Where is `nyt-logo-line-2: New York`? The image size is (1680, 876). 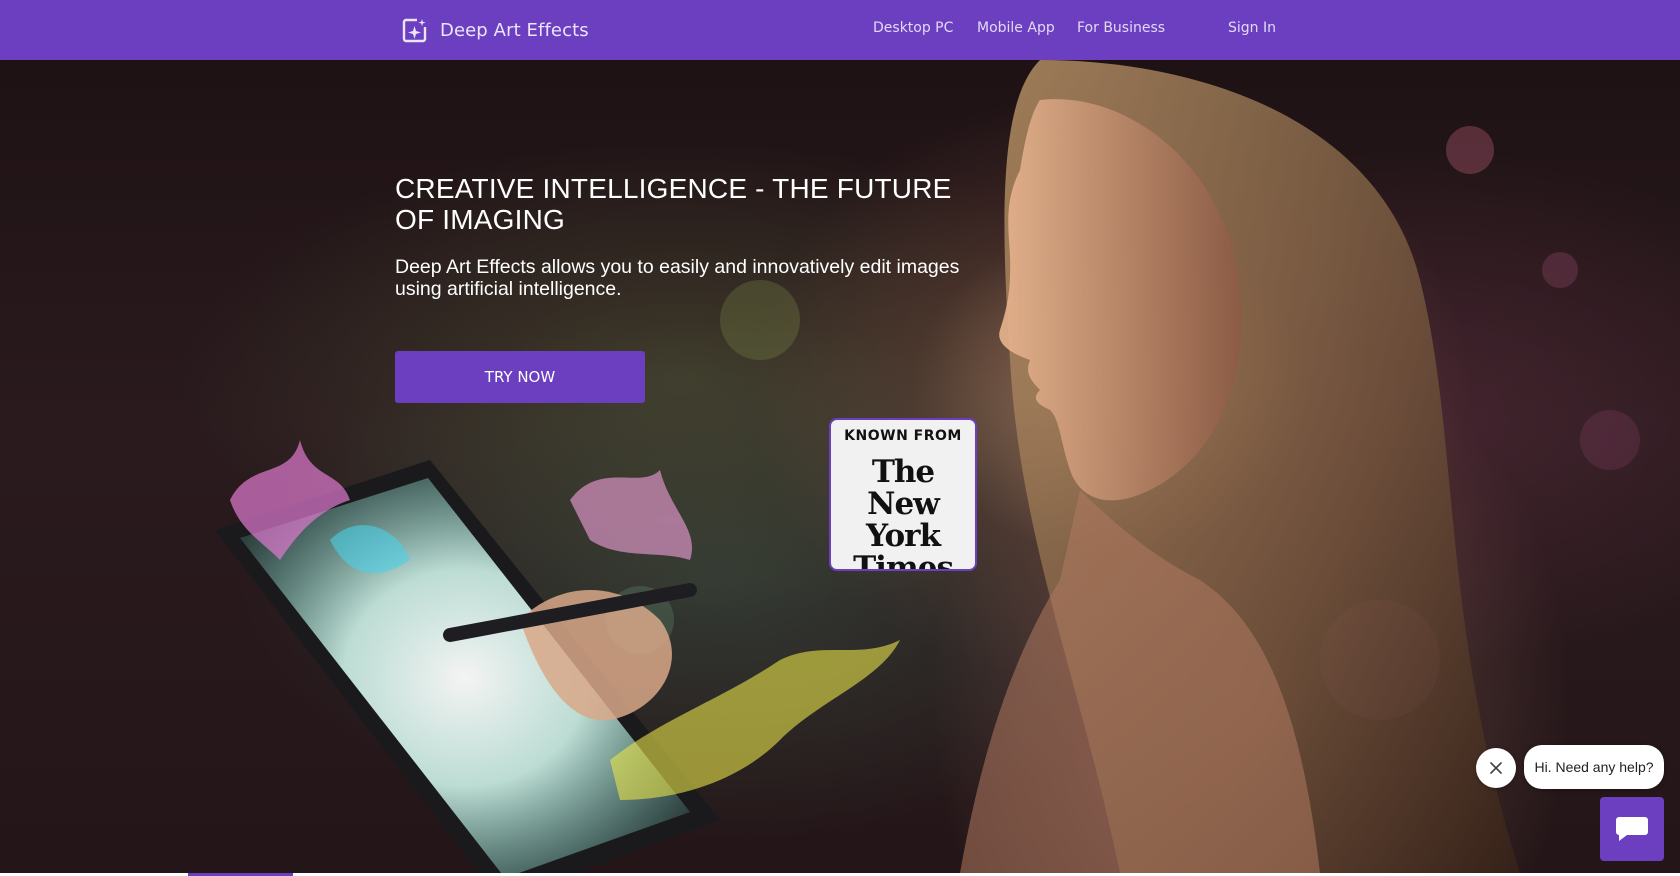
nyt-logo-line-2: New York is located at coordinates (903, 520).